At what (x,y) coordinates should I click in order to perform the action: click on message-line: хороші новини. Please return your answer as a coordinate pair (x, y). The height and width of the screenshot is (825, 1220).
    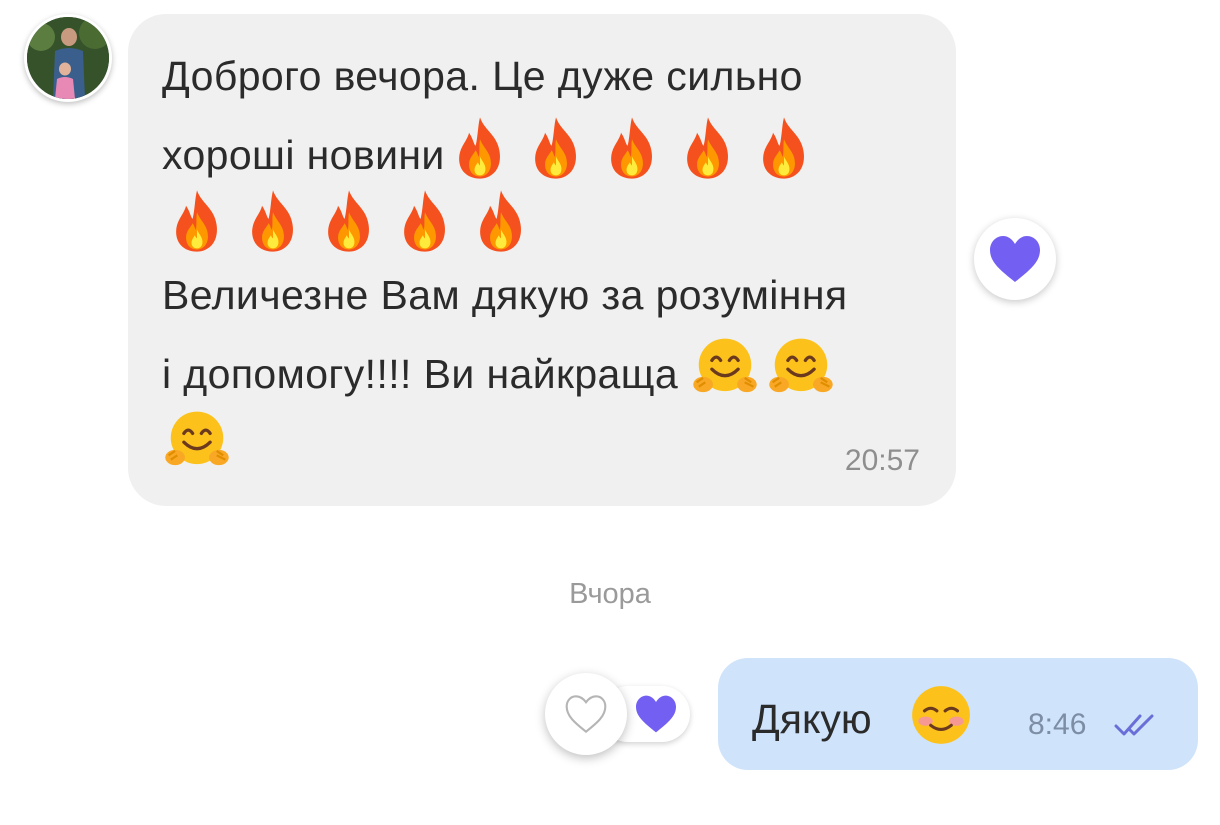
    Looking at the image, I should click on (542, 149).